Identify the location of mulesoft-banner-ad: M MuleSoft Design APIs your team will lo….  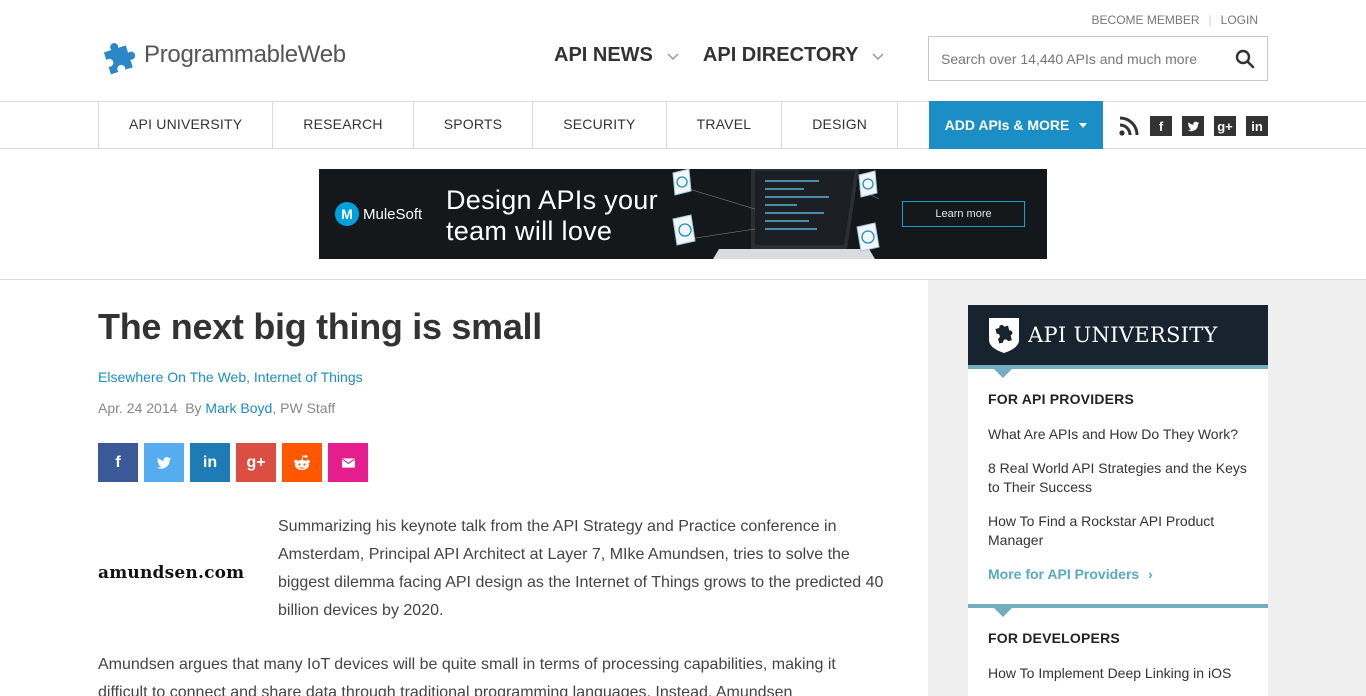
(683, 214).